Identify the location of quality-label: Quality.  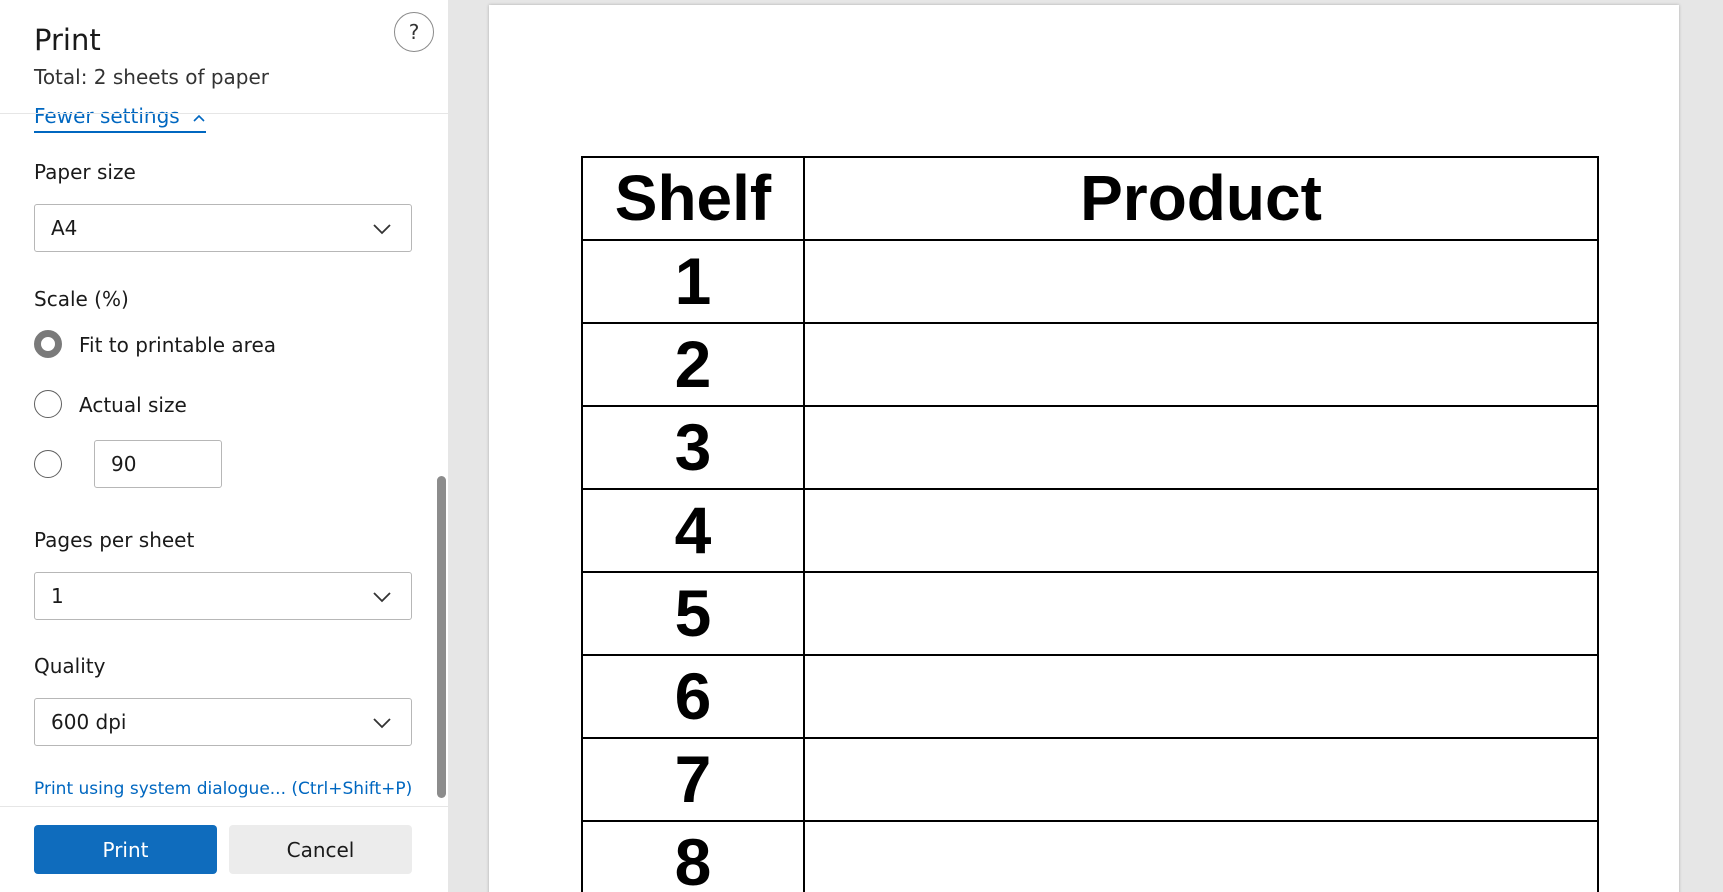
(70, 666).